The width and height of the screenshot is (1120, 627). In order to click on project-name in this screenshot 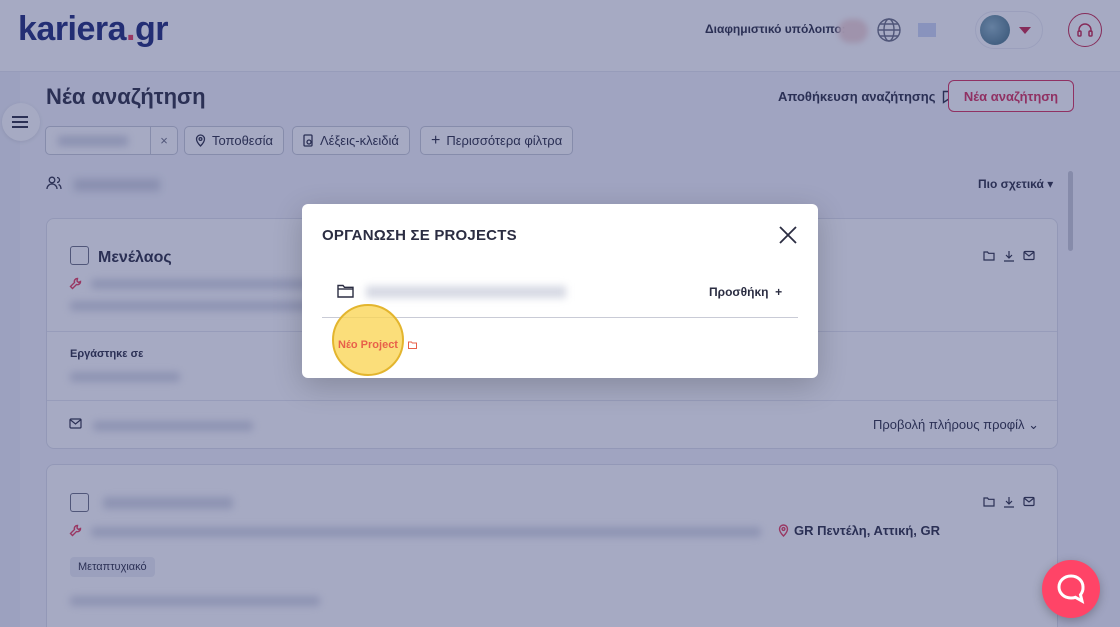, I will do `click(466, 292)`.